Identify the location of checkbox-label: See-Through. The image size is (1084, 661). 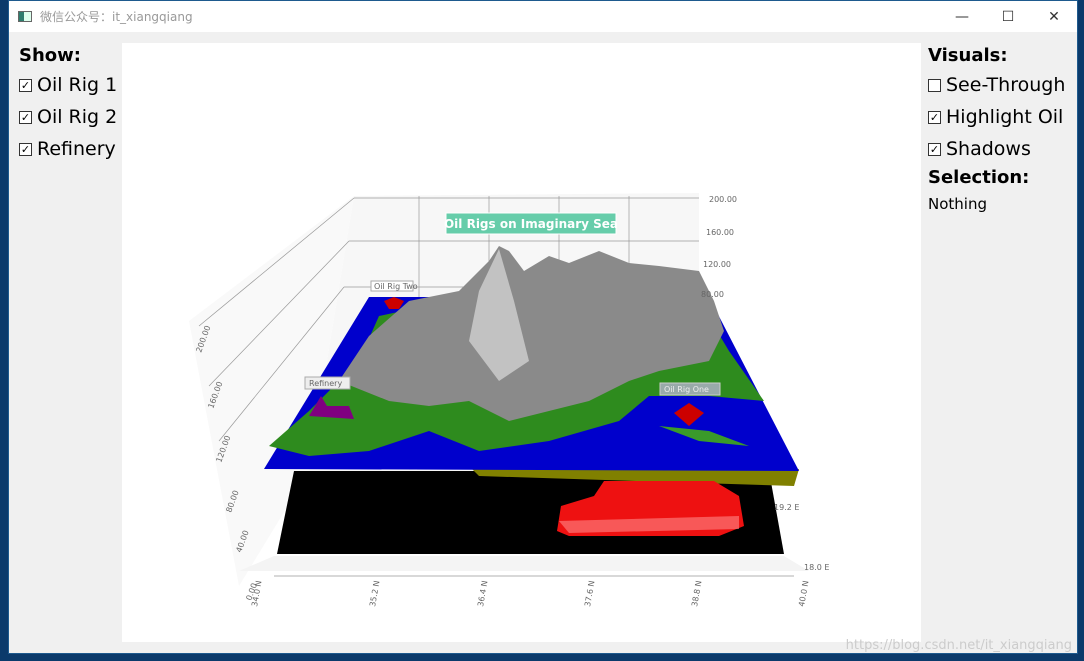
(1006, 85).